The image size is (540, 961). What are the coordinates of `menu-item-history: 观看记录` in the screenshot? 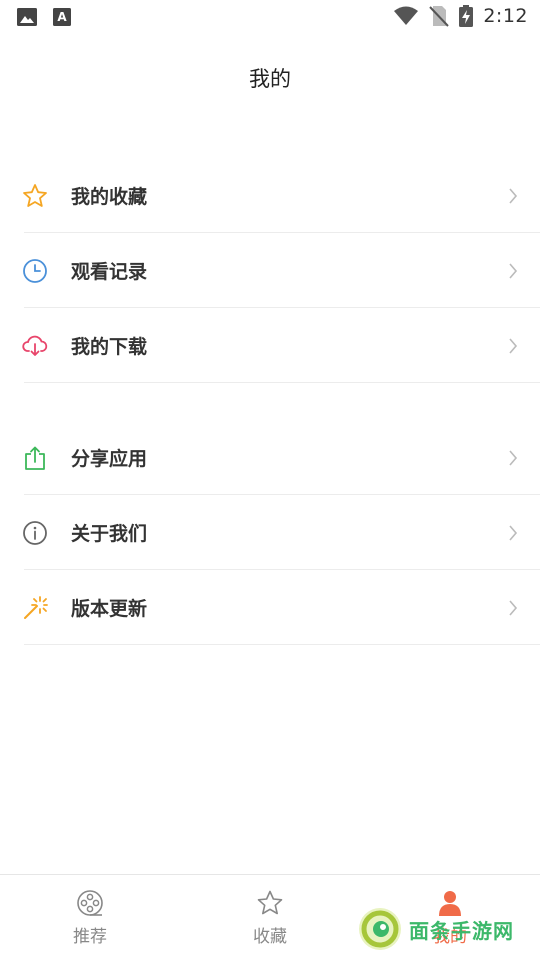 It's located at (270, 270).